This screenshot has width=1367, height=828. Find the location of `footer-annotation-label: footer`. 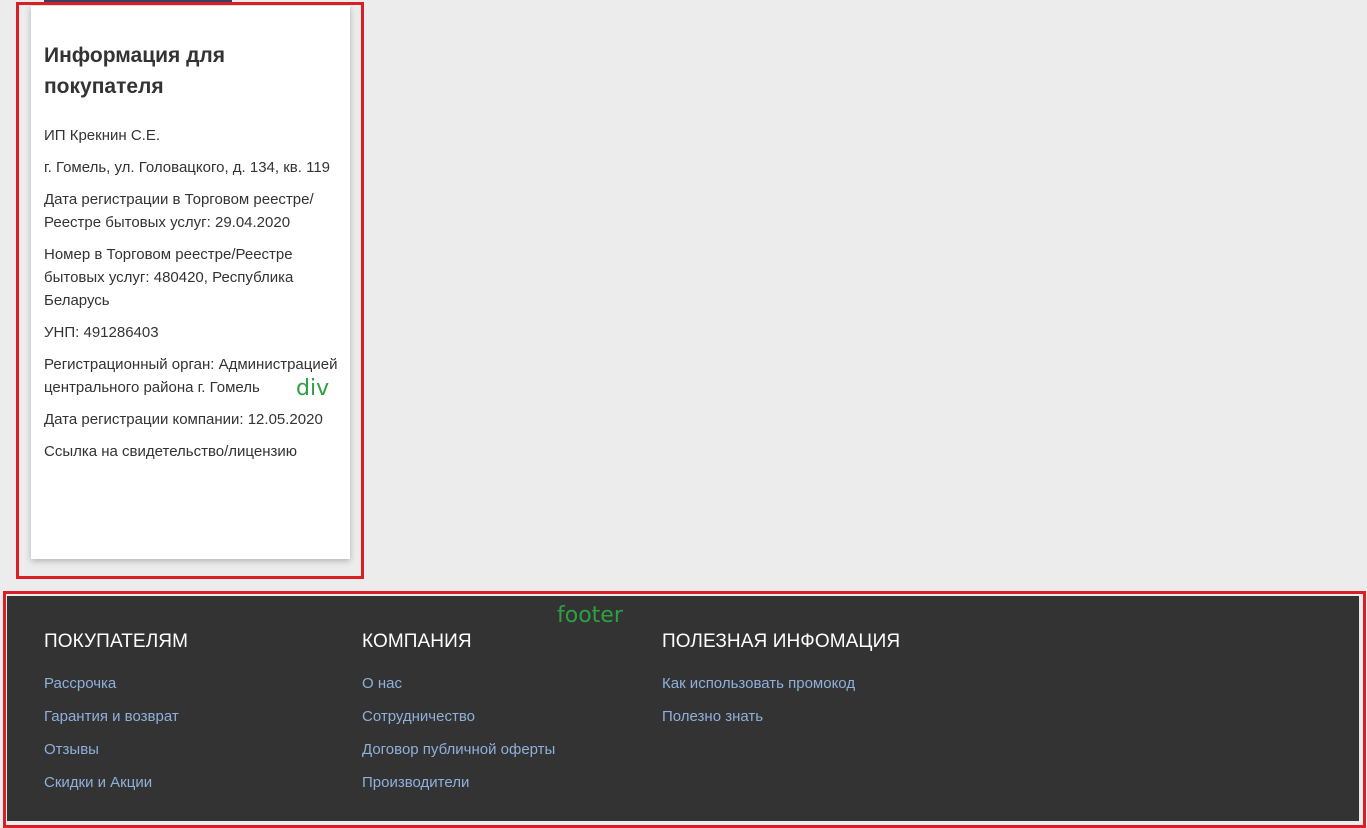

footer-annotation-label: footer is located at coordinates (590, 615).